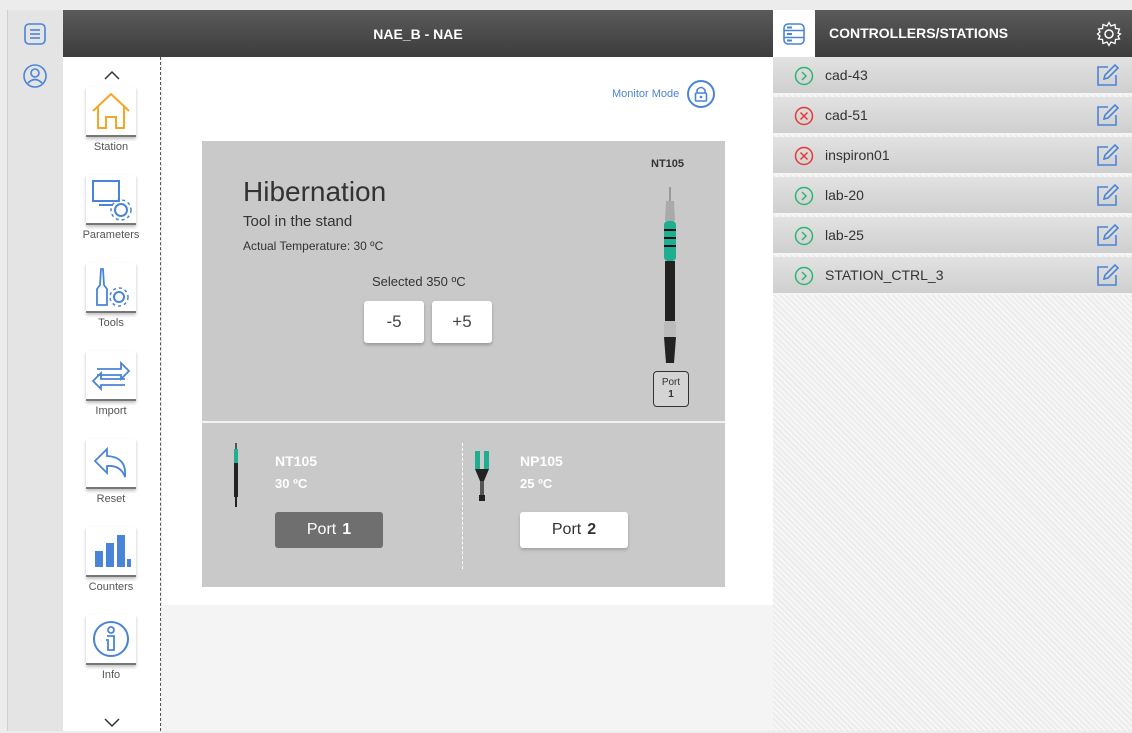 This screenshot has width=1132, height=733. I want to click on nav-label-info: Info, so click(111, 675).